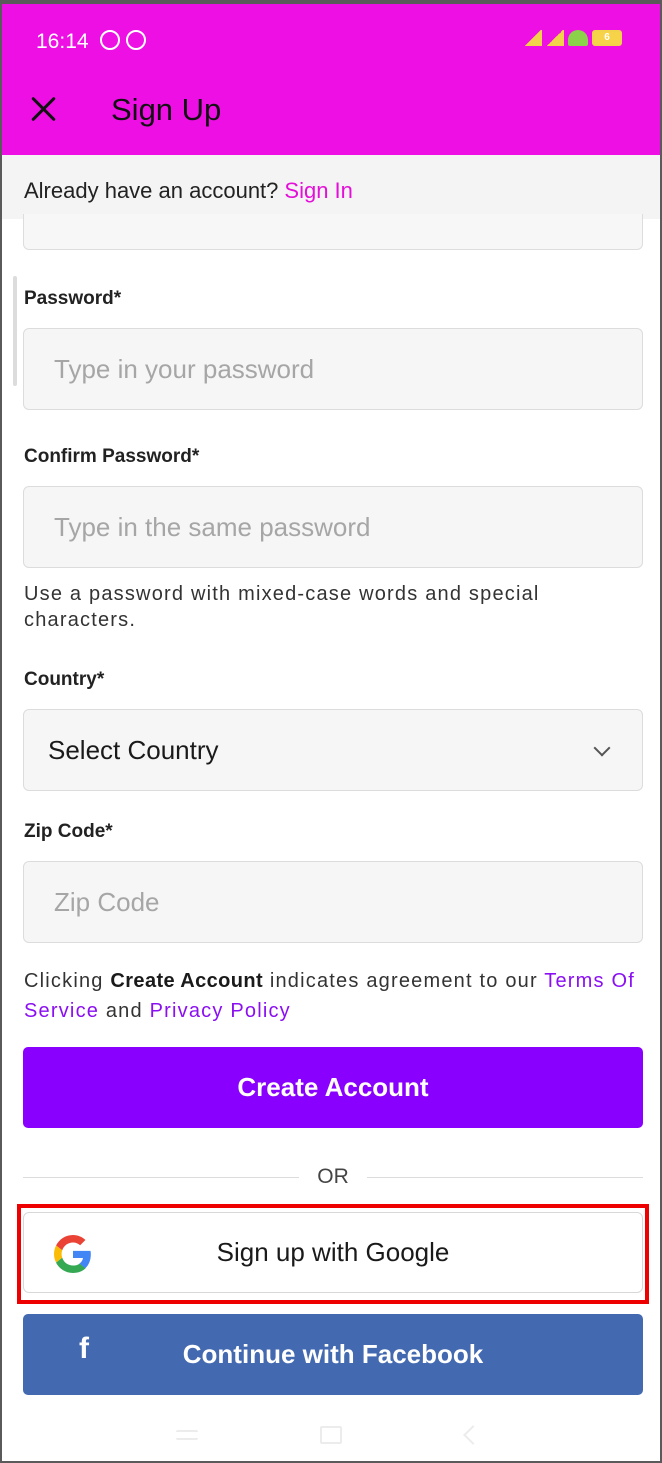 The image size is (662, 1463). Describe the element at coordinates (602, 748) in the screenshot. I see `chevron-down-icon` at that location.